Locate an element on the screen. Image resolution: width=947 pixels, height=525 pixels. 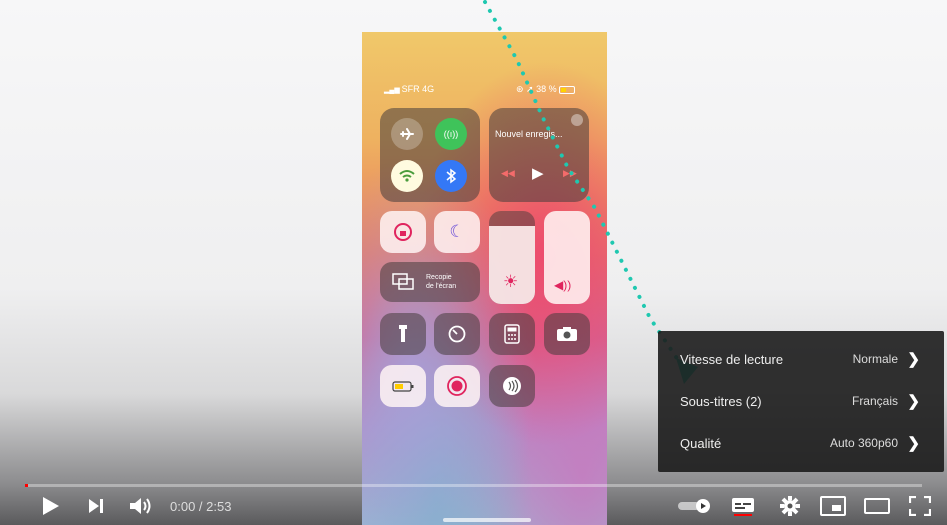
screen-mirroring-button: Recopie de l'écran is located at coordinates (430, 282).